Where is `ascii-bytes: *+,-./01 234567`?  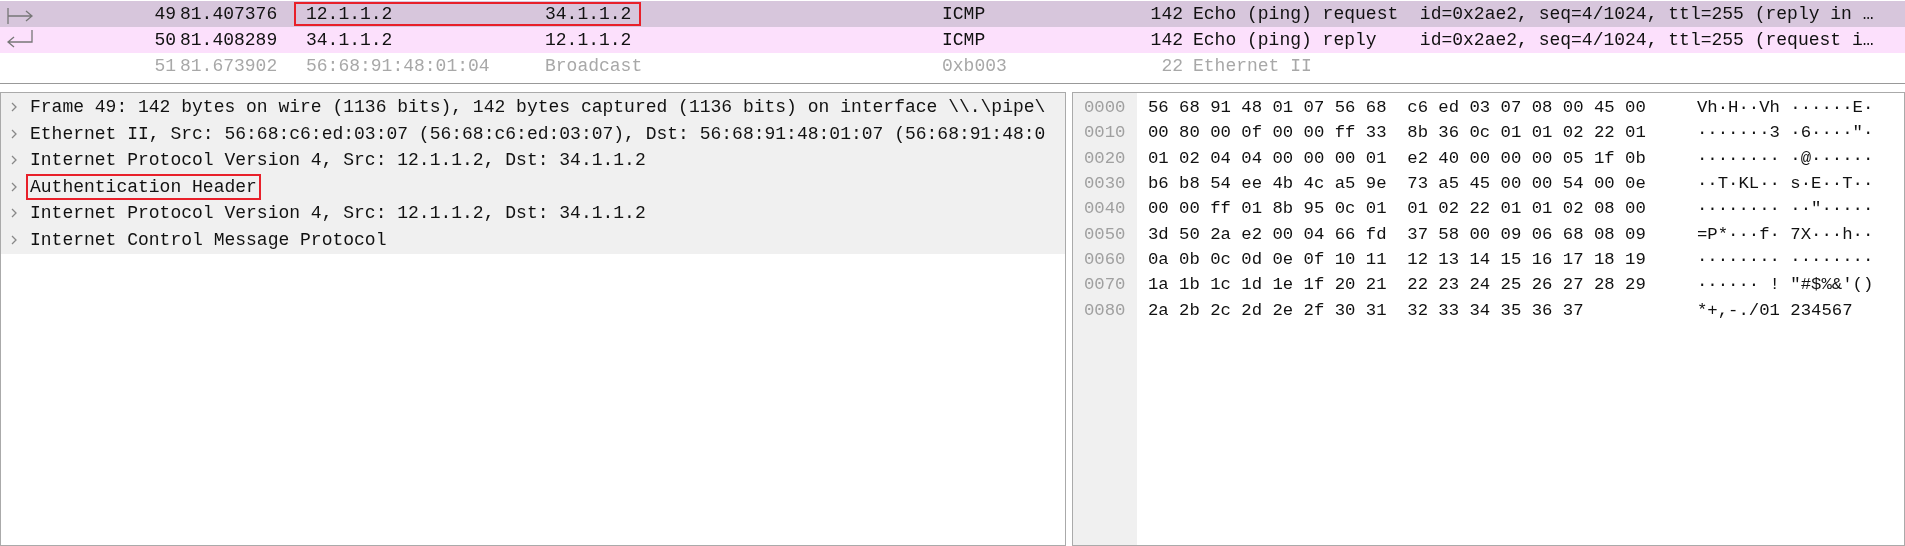 ascii-bytes: *+,-./01 234567 is located at coordinates (1775, 310).